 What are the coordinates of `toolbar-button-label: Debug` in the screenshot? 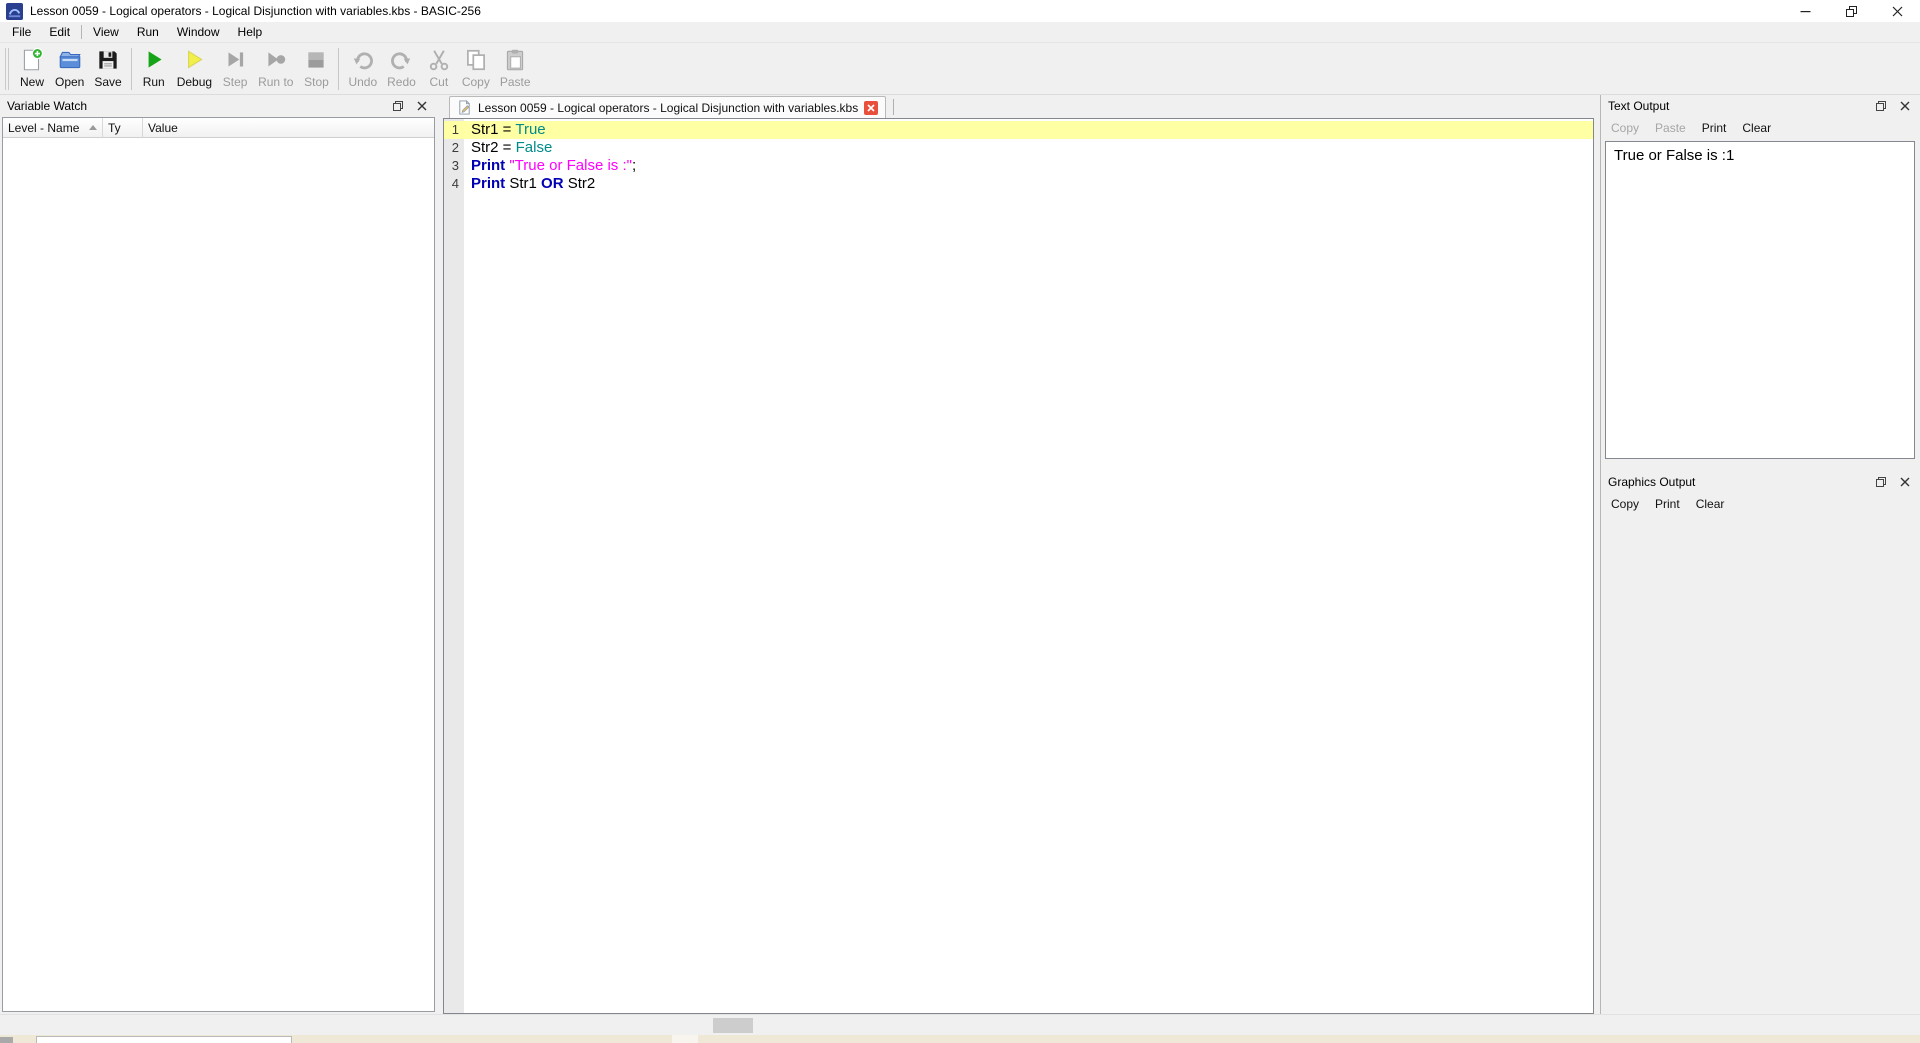 It's located at (194, 82).